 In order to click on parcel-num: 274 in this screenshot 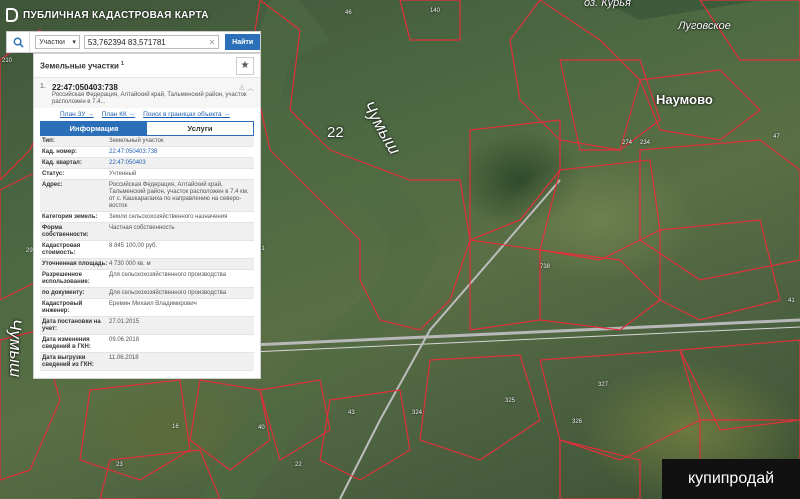, I will do `click(627, 143)`.